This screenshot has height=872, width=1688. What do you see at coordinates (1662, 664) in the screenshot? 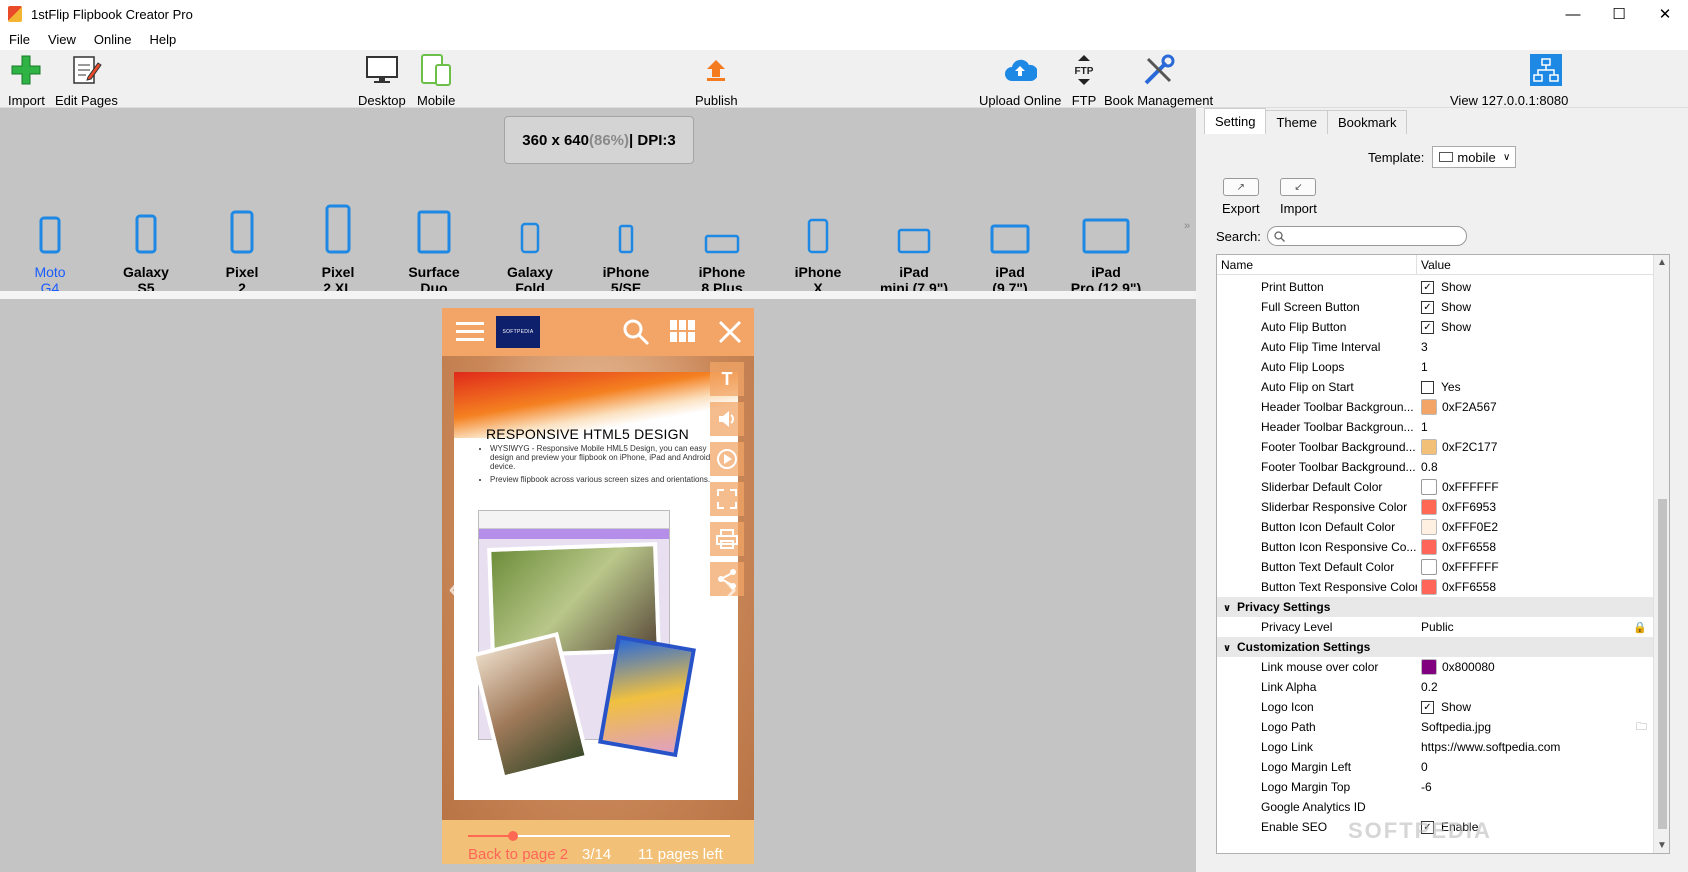
I see `scrollbar-thumb` at bounding box center [1662, 664].